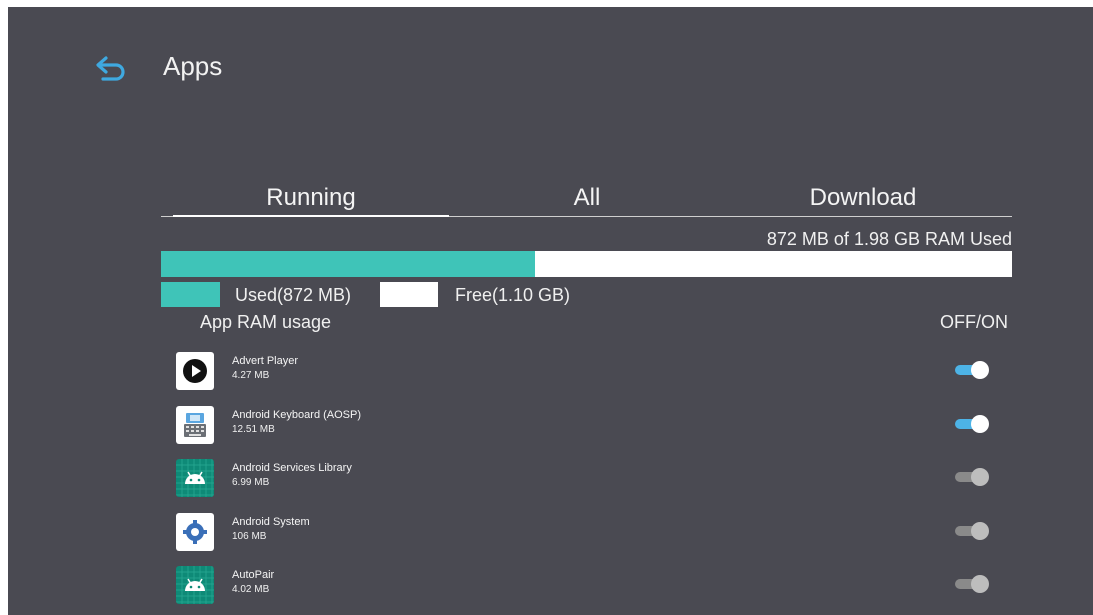 This screenshot has height=615, width=1093. What do you see at coordinates (348, 264) in the screenshot?
I see `ram-usage-bar-fill` at bounding box center [348, 264].